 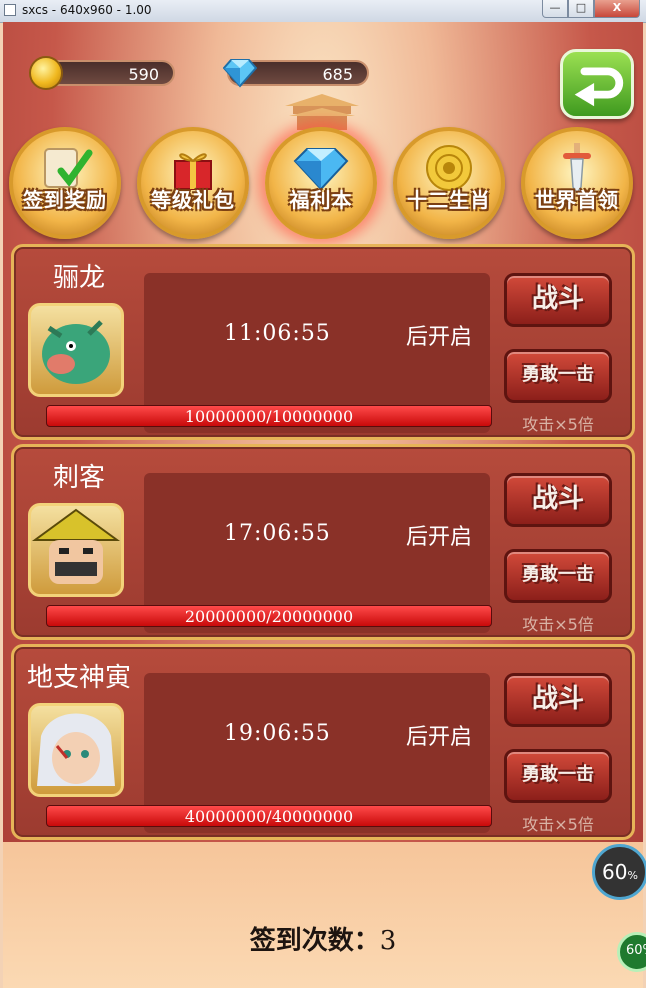 I want to click on coin-value: 590, so click(x=143, y=74).